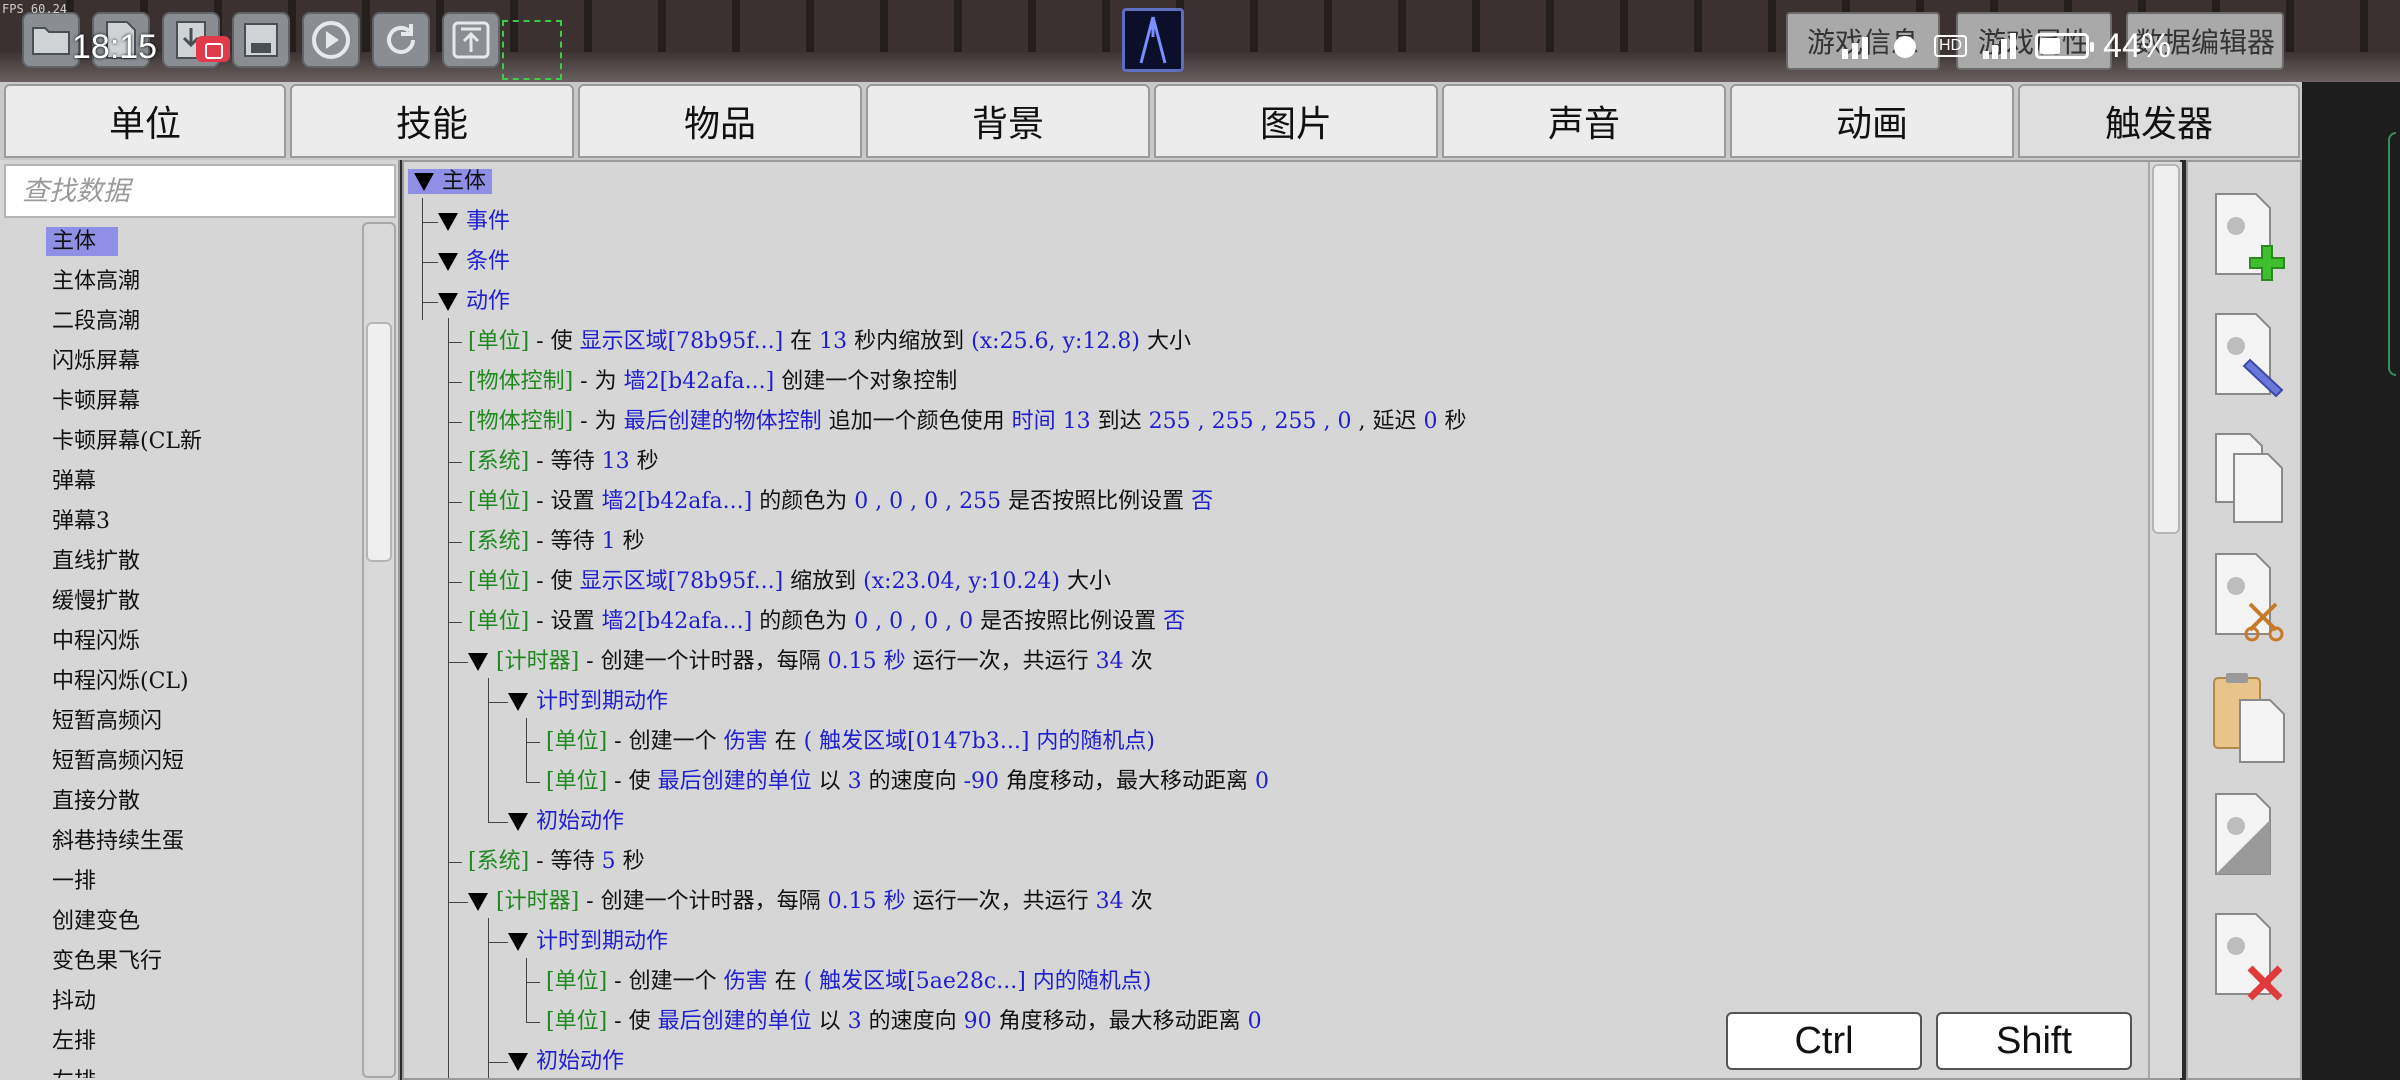  Describe the element at coordinates (2251, 598) in the screenshot. I see `cut-button` at that location.